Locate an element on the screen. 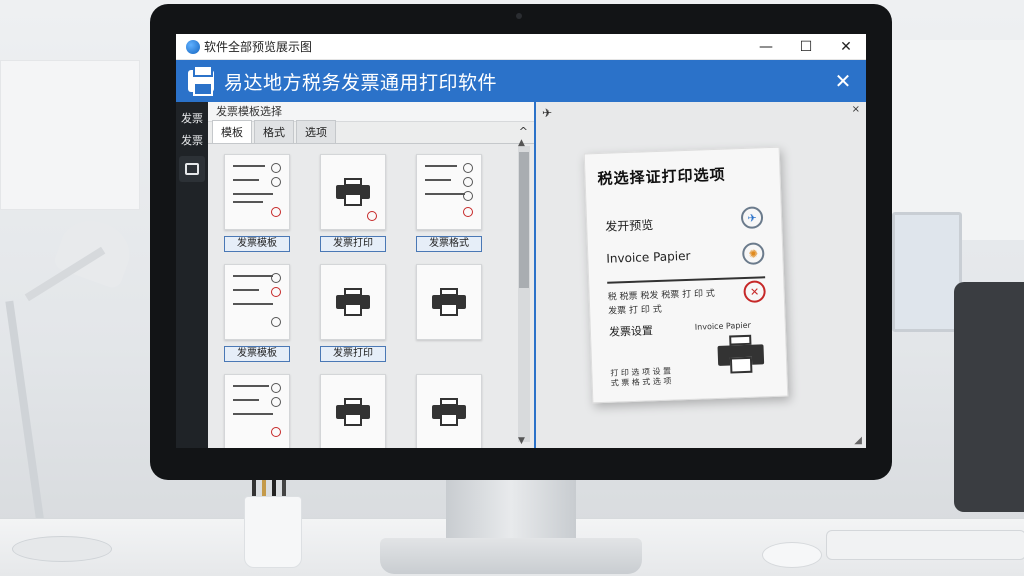 This screenshot has height=576, width=1024. card-label: 发票格式 is located at coordinates (449, 244).